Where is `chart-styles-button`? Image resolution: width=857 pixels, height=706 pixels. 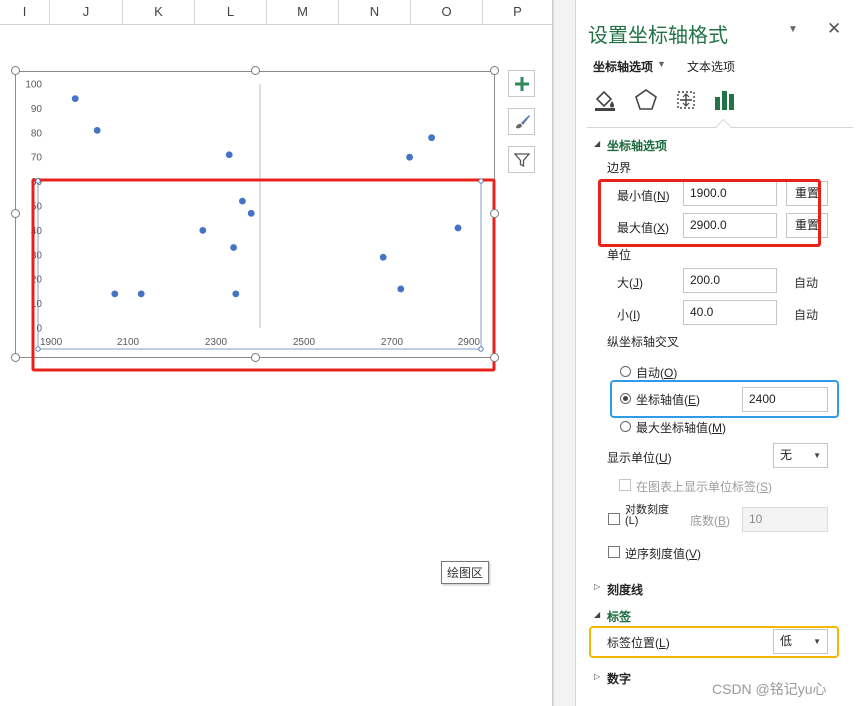
chart-styles-button is located at coordinates (521, 121).